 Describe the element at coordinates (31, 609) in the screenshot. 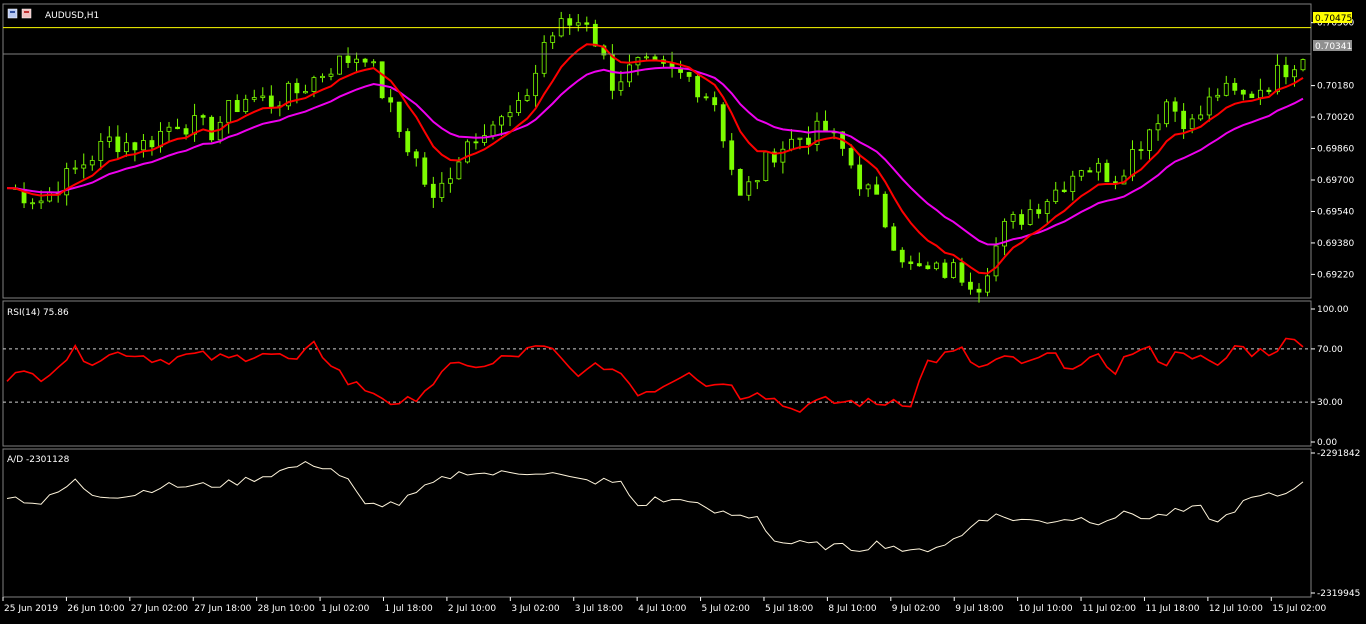

I see `time-tick-label: 25 Jun 2019` at that location.